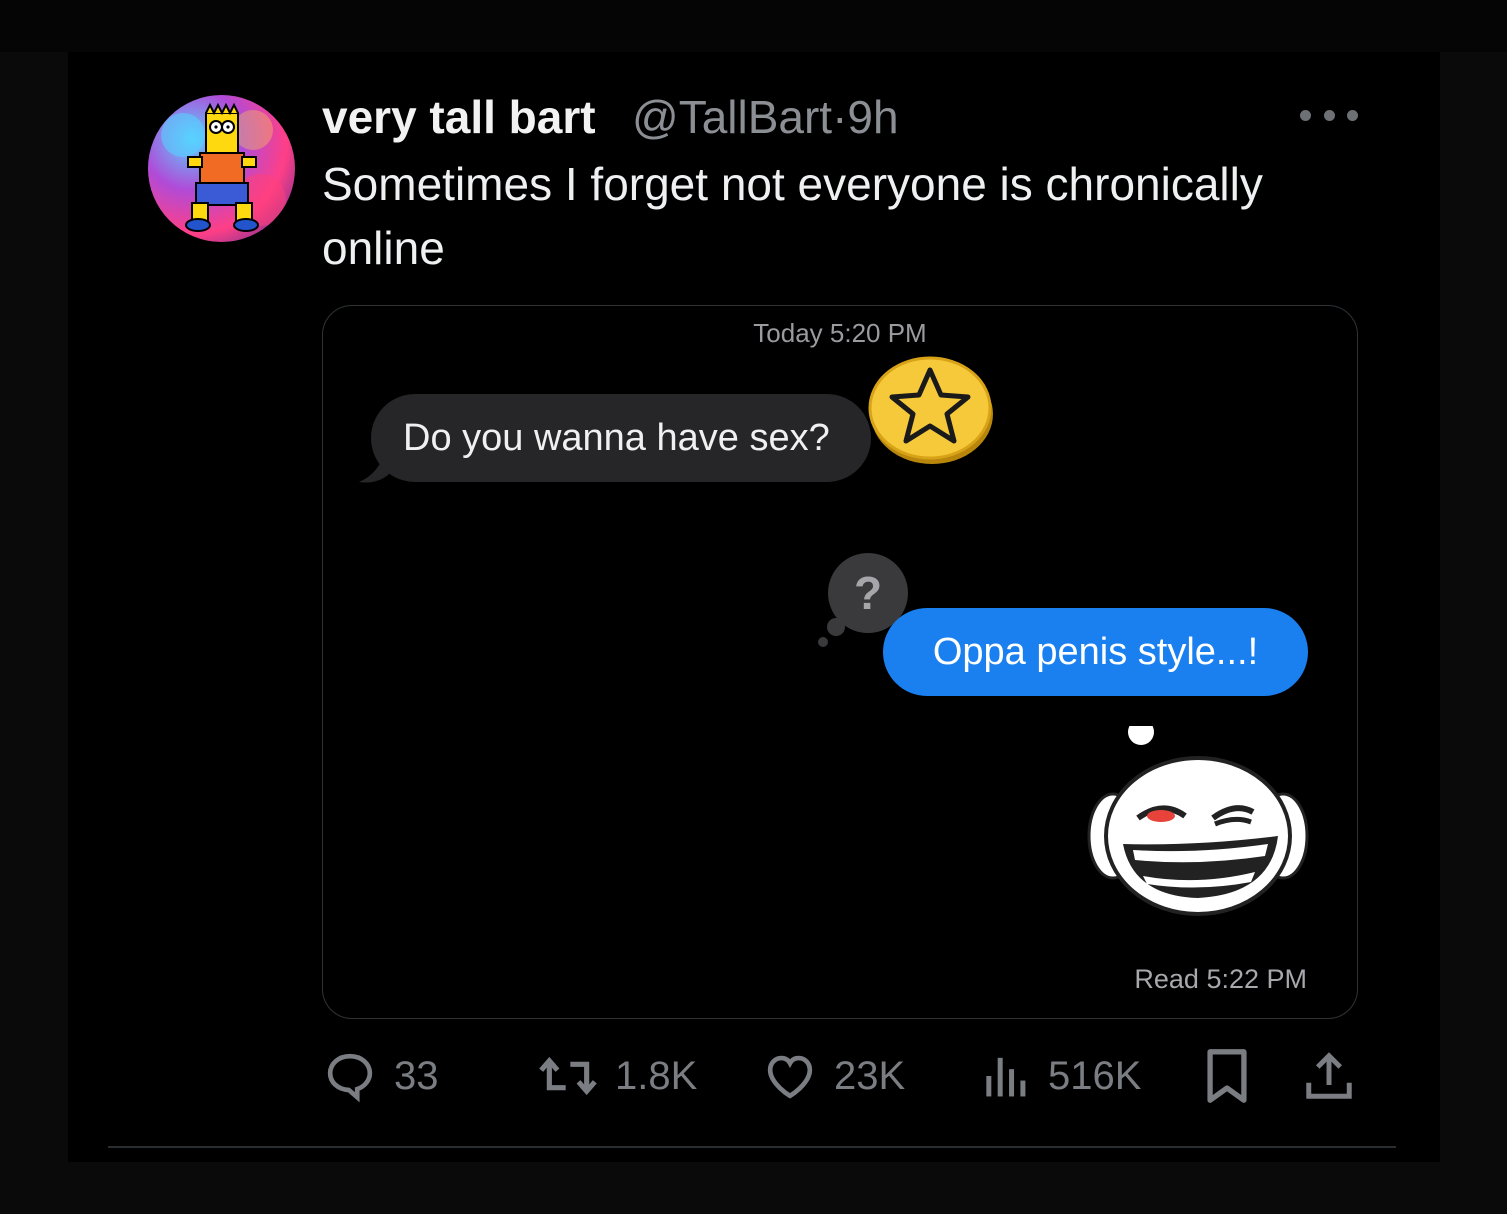  I want to click on divider, so click(752, 1147).